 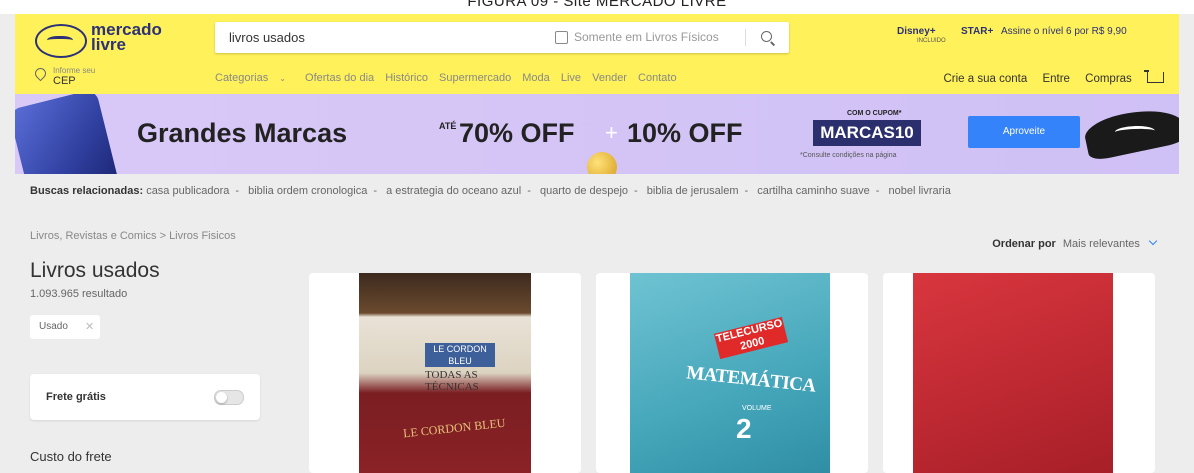 I want to click on search-bar: Somente em Livros Físicos, so click(x=502, y=37).